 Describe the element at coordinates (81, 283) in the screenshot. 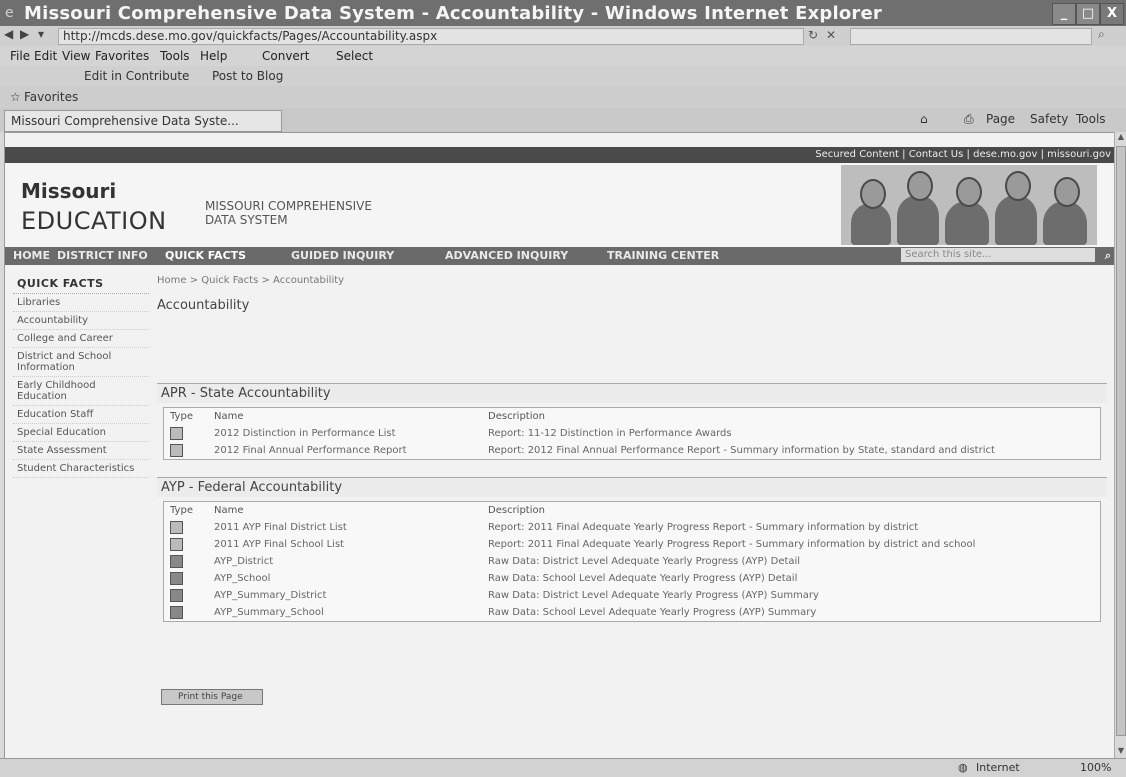

I see `sidebar-heading: QUICK FACTS` at that location.